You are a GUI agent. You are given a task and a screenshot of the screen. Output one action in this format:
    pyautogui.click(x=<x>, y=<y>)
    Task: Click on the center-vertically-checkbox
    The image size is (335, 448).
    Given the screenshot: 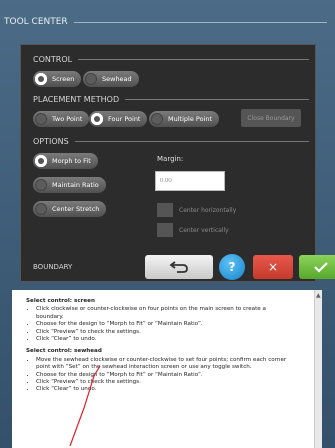 What is the action you would take?
    pyautogui.click(x=165, y=230)
    